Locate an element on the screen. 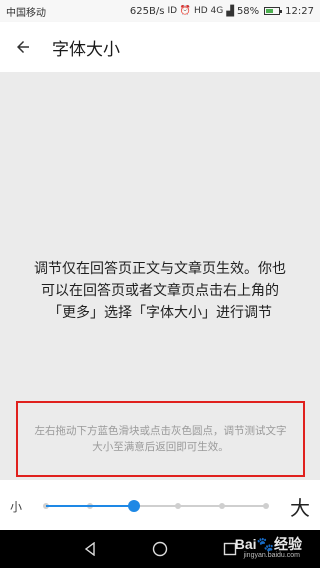 The width and height of the screenshot is (320, 568). battery-level is located at coordinates (270, 11).